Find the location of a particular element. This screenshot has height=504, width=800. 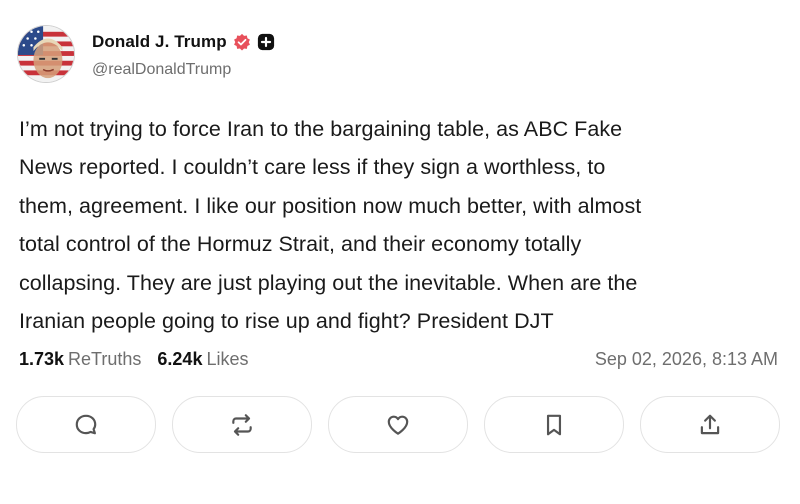

retruths-stat: 1.73k ReTruths is located at coordinates (80, 359).